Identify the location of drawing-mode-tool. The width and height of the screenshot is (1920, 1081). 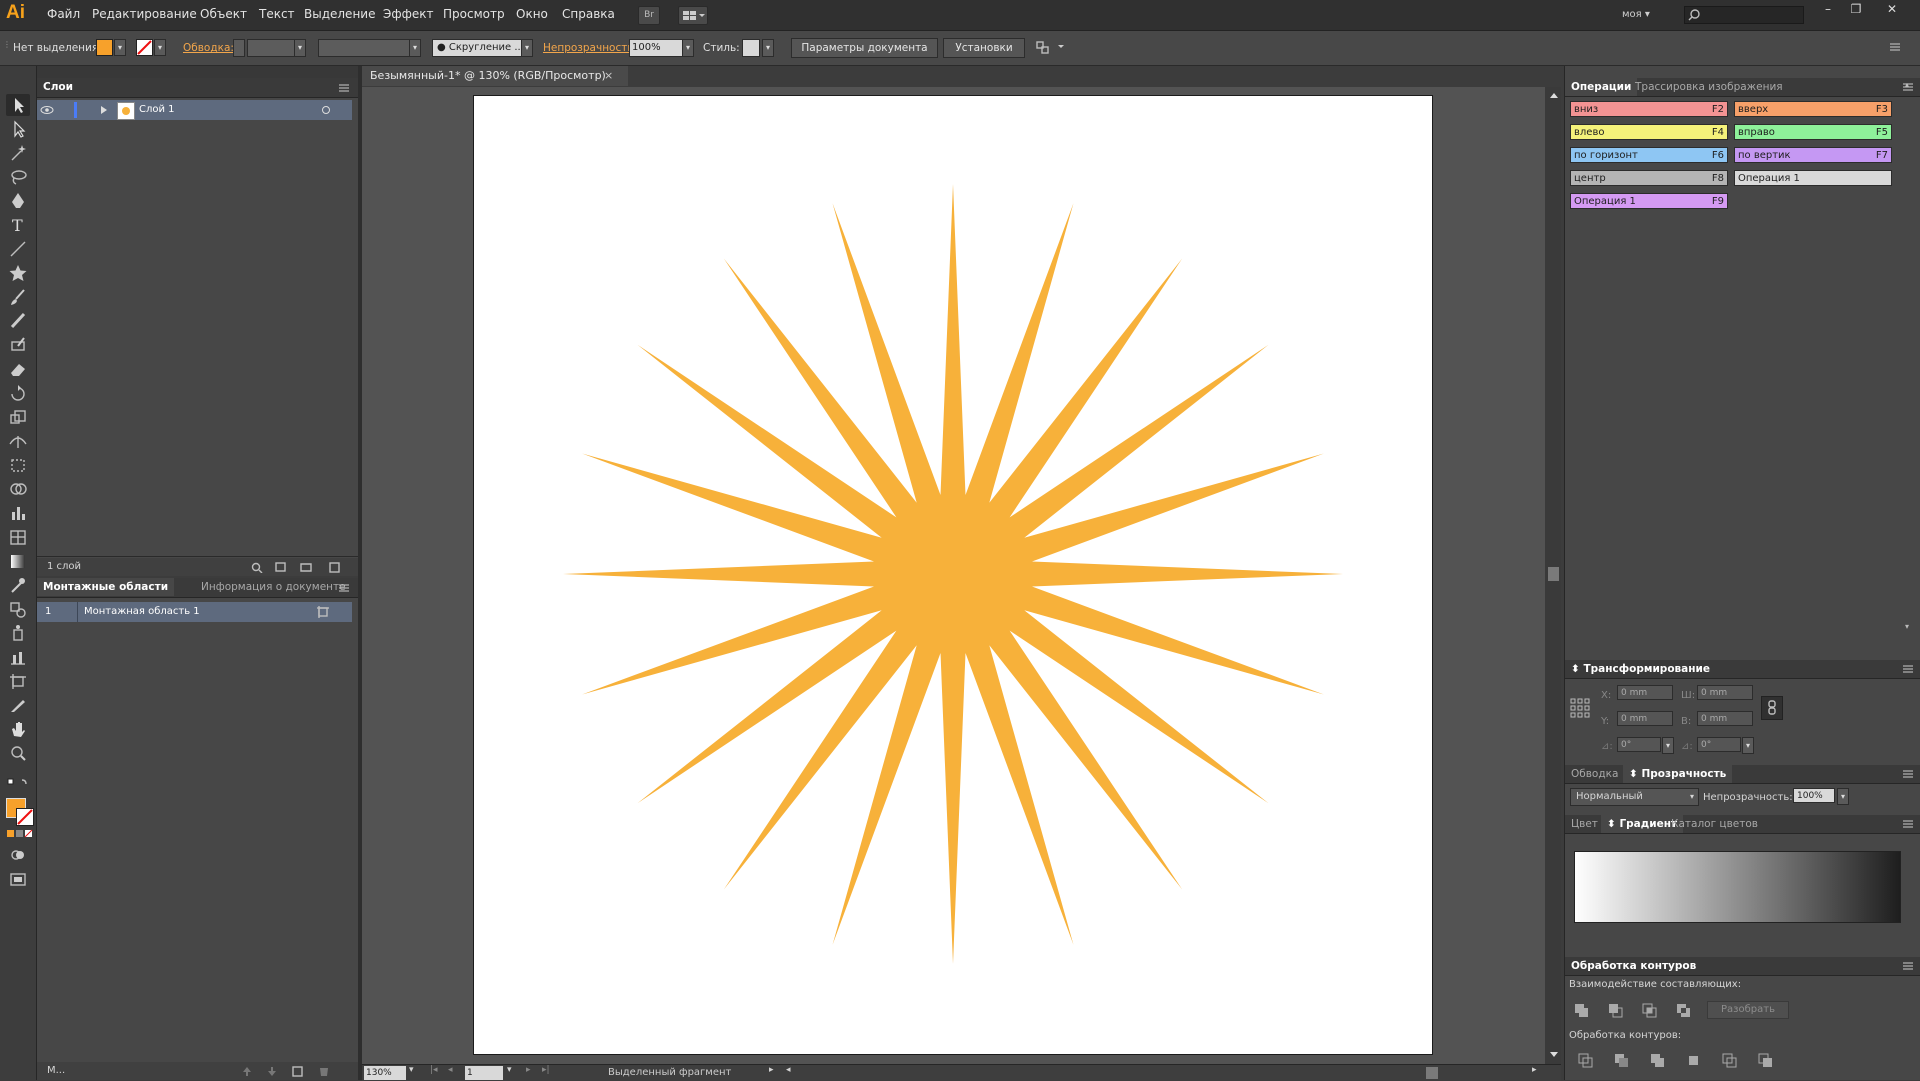
(18, 855).